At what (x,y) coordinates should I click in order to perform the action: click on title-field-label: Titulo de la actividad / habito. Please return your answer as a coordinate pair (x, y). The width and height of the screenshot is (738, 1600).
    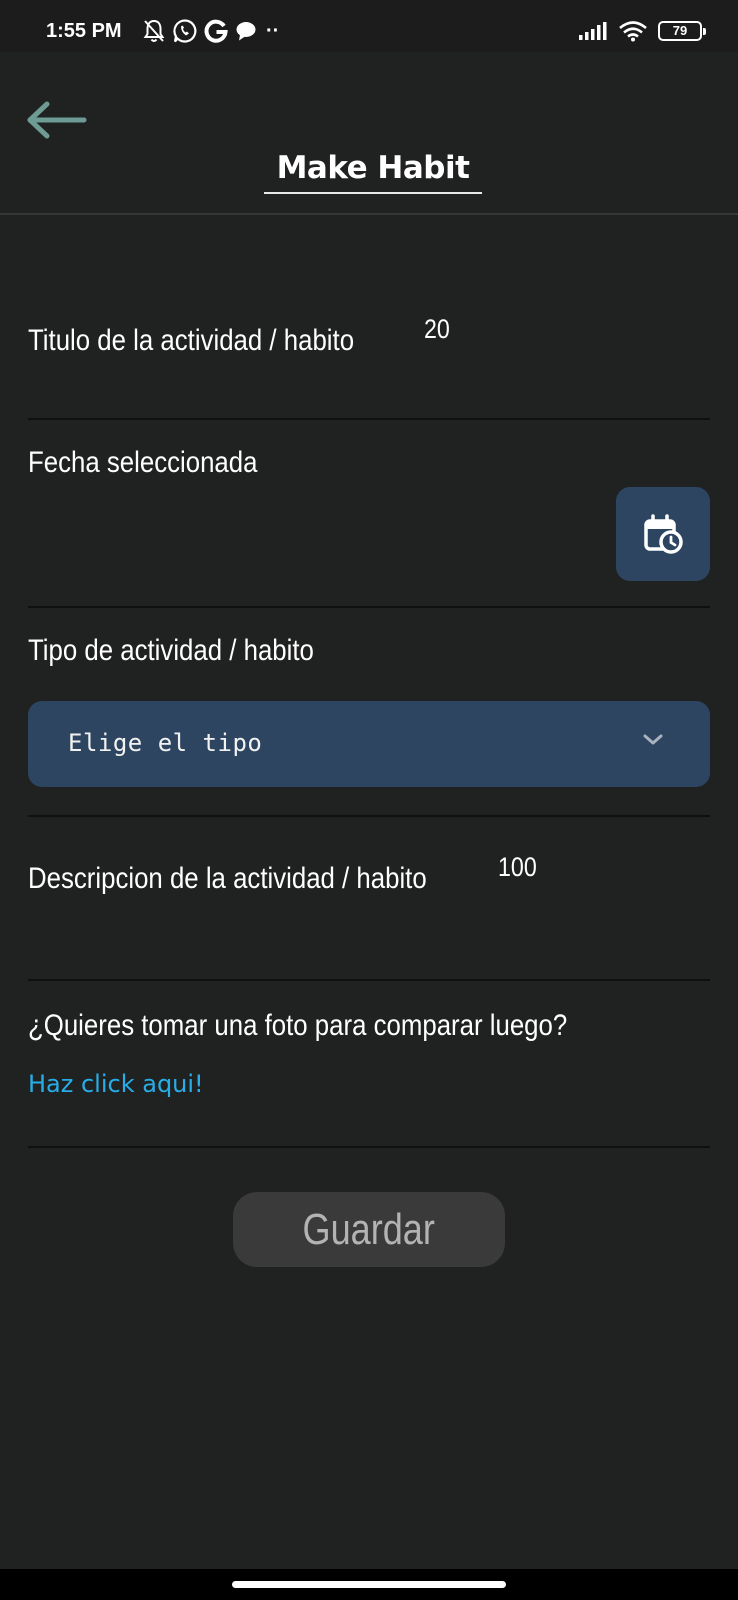
    Looking at the image, I should click on (191, 340).